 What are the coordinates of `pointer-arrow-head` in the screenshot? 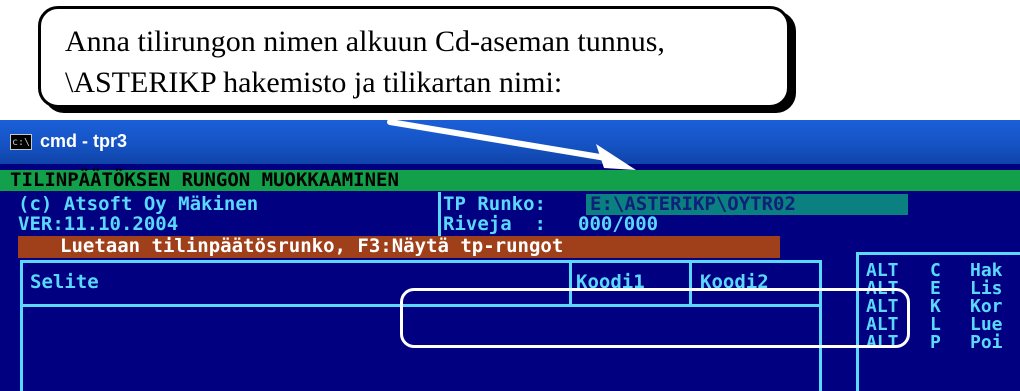 It's located at (616, 157).